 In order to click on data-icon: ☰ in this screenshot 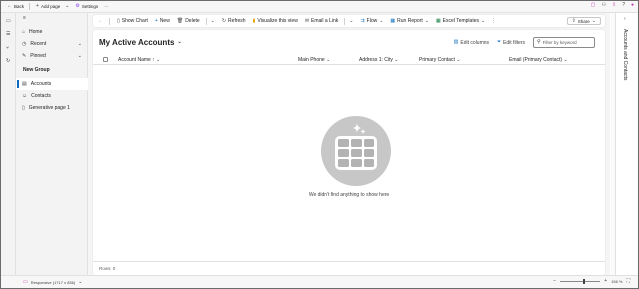, I will do `click(8, 34)`.